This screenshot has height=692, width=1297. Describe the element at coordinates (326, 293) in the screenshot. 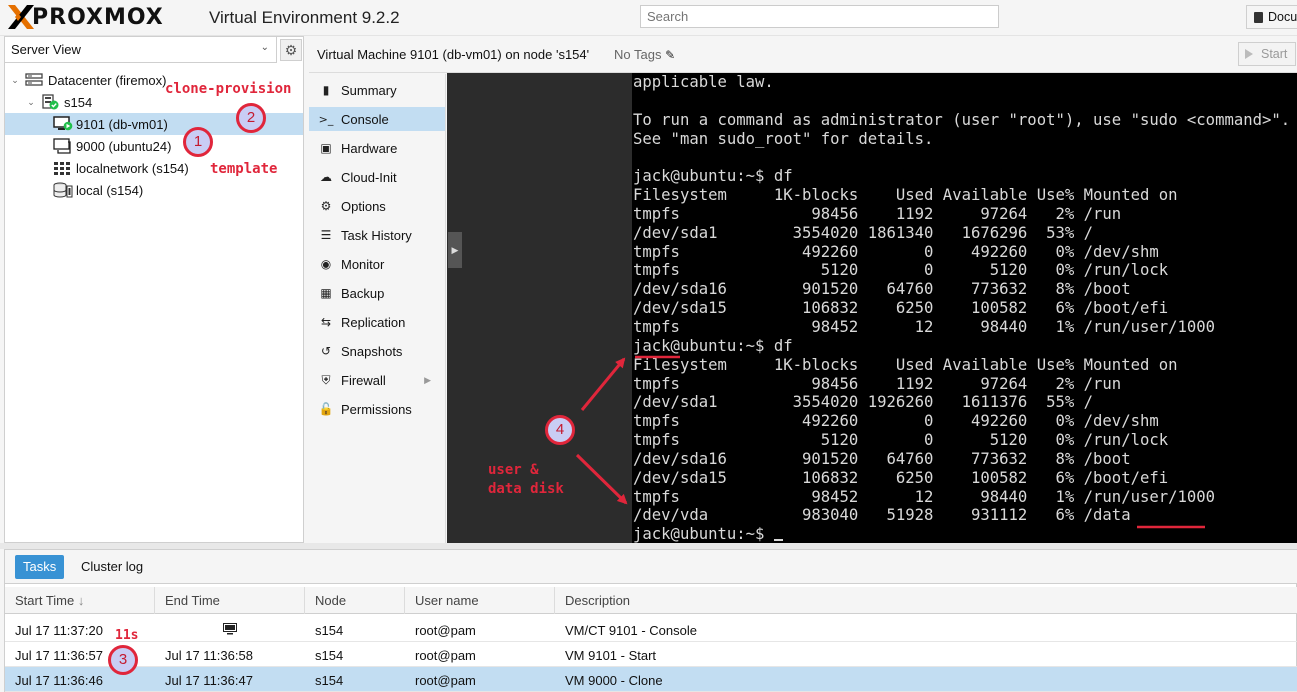

I see `floppy-icon: ▦` at that location.